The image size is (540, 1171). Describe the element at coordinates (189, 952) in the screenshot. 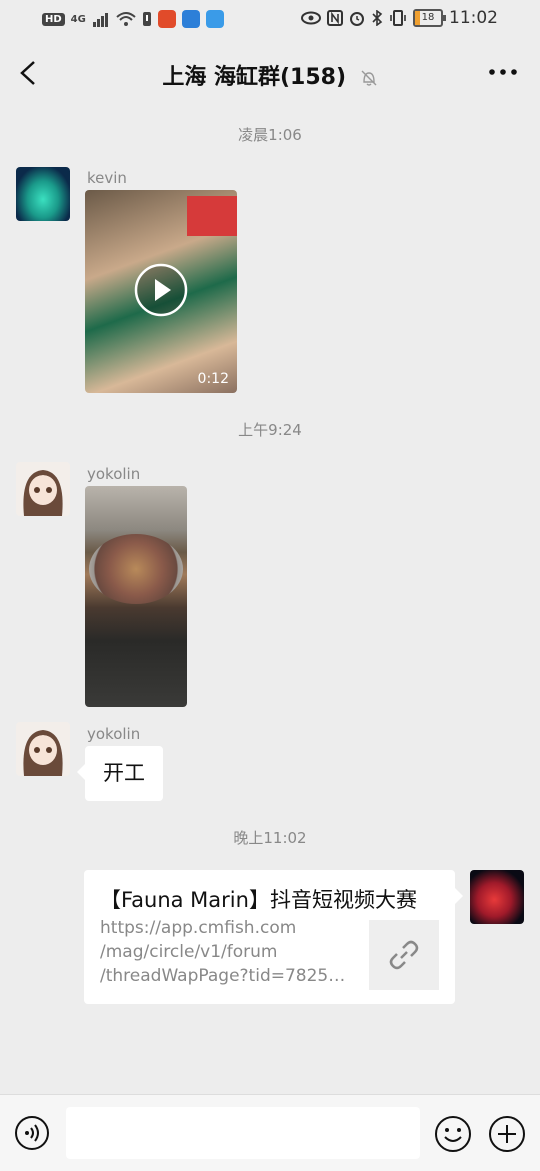

I see `link-url-line: /mag/circle/v1/forum` at that location.